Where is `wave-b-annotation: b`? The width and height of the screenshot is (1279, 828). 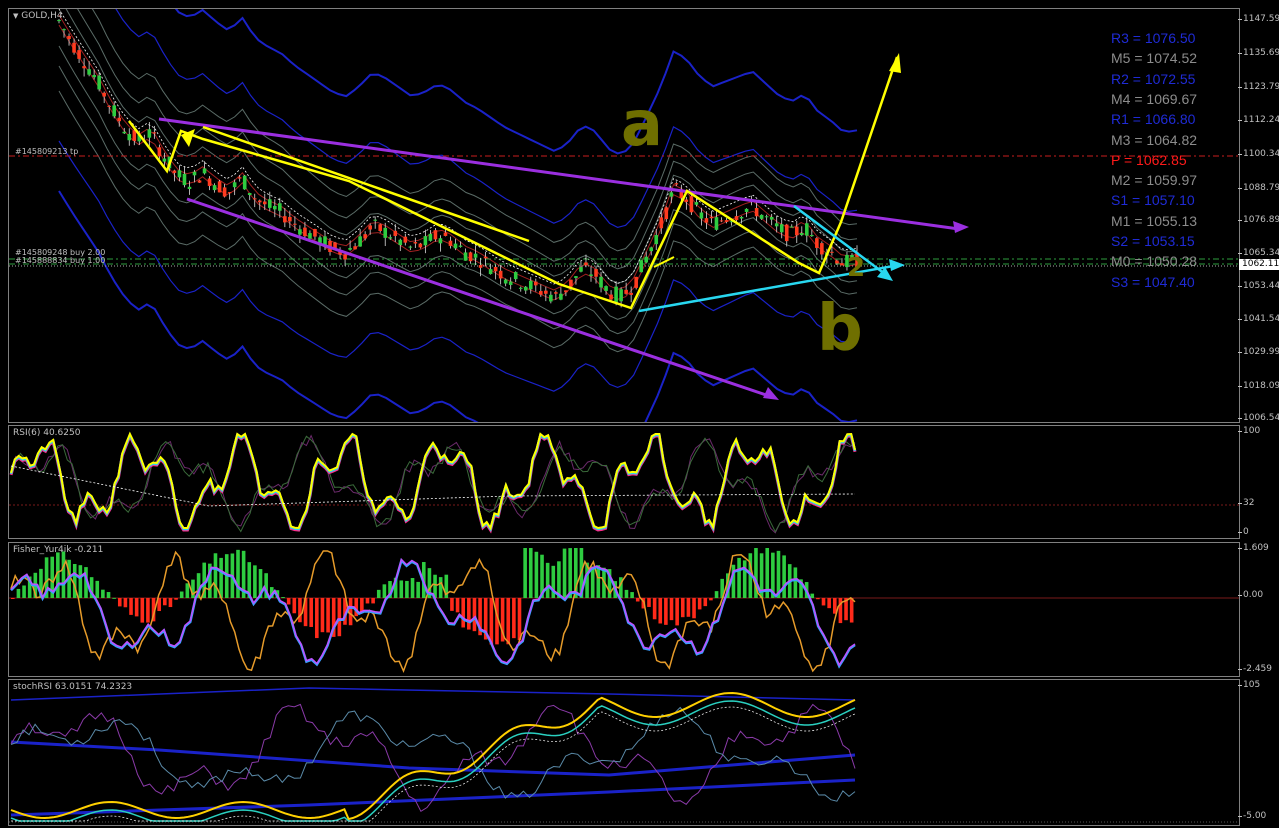 wave-b-annotation: b is located at coordinates (840, 329).